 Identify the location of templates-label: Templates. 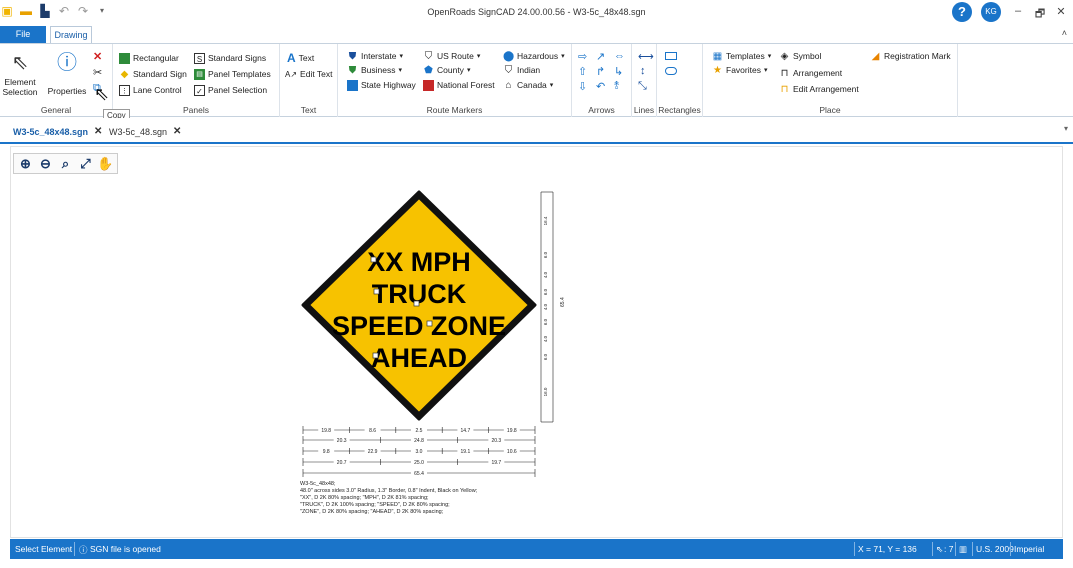
(745, 56).